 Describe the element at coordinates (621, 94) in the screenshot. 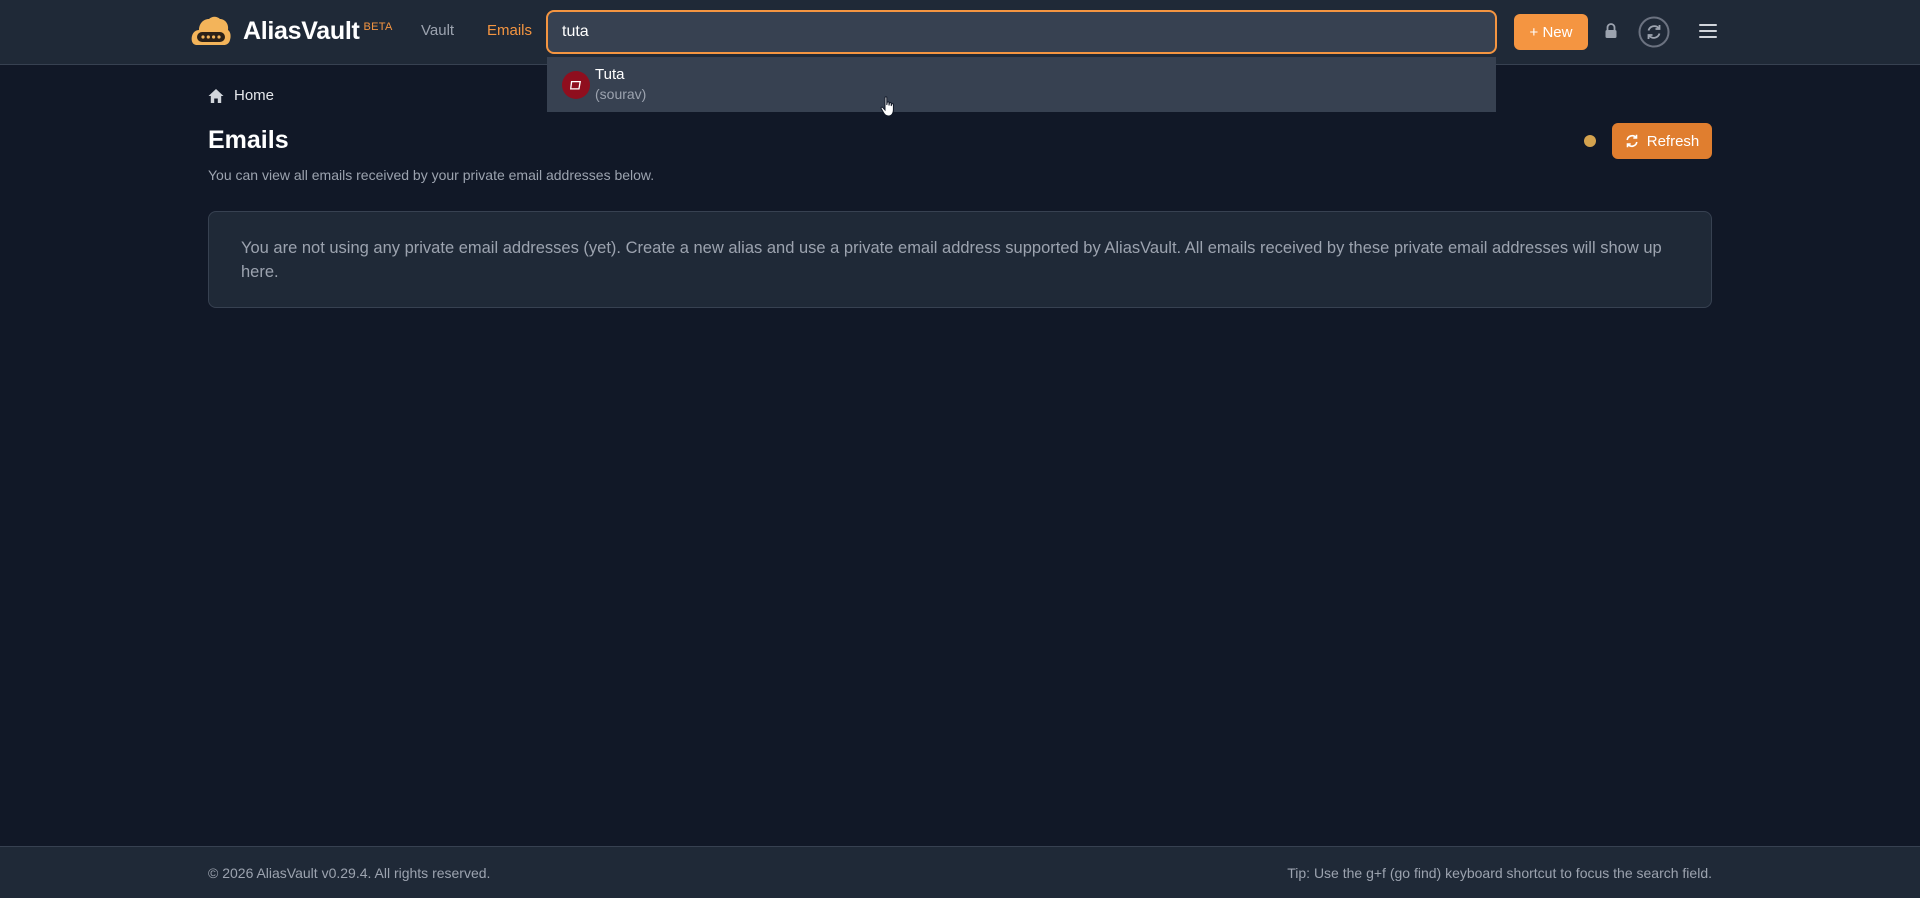

I see `search-result-username: (sourav)` at that location.